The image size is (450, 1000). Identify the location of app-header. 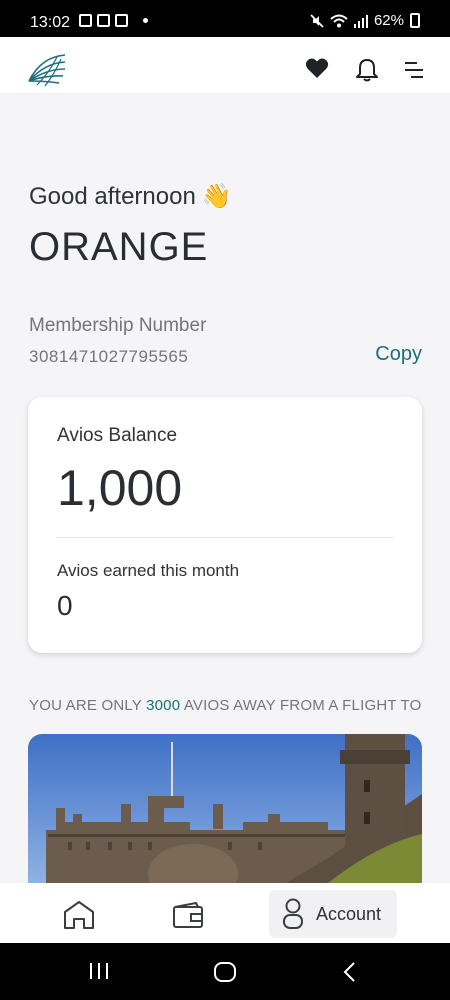
(225, 65).